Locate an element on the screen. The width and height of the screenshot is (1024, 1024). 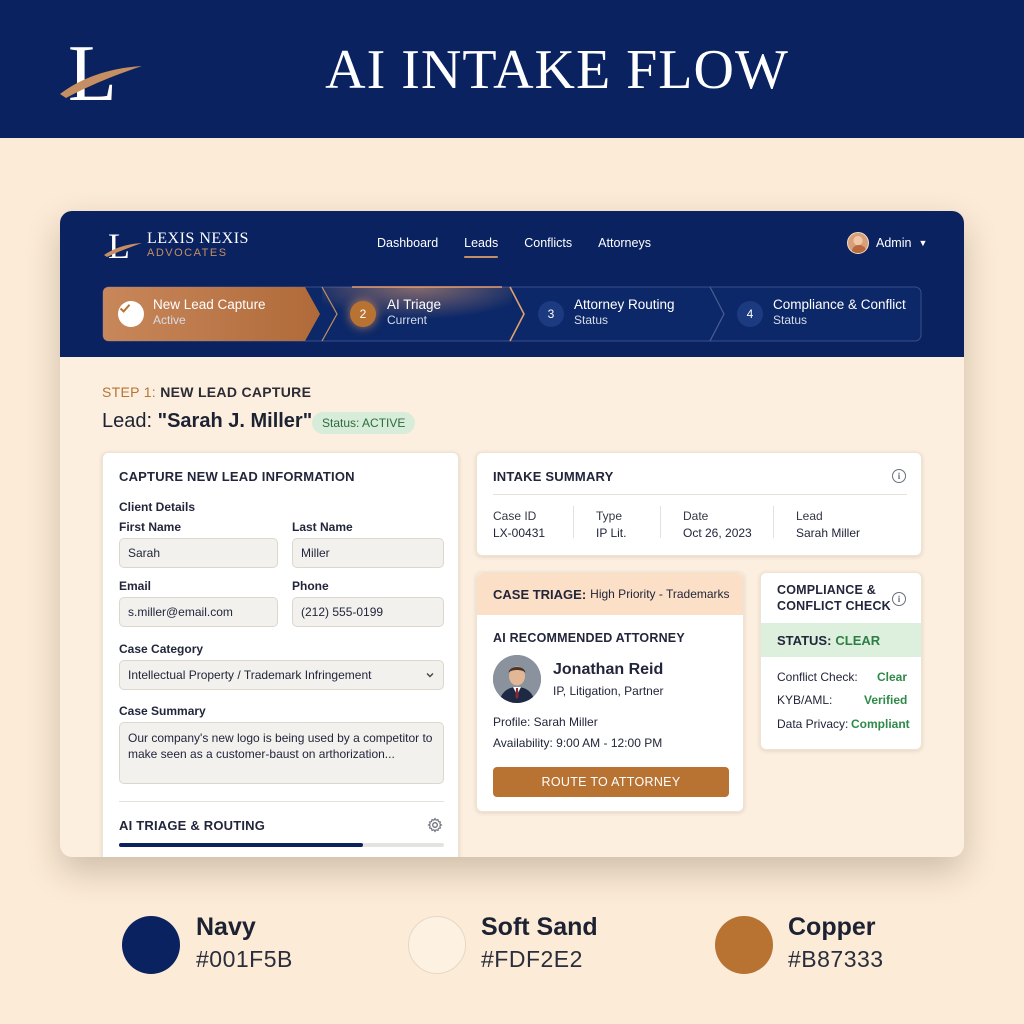
email-field is located at coordinates (198, 612).